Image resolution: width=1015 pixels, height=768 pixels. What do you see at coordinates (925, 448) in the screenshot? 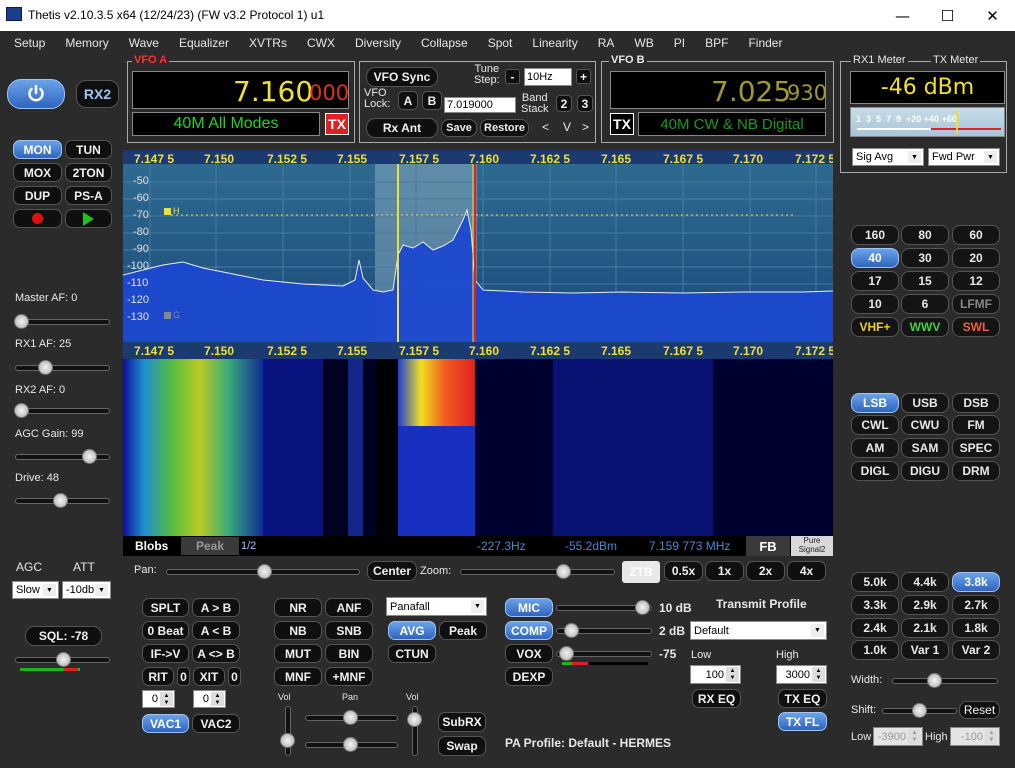
I see `mode-sam: SAM` at bounding box center [925, 448].